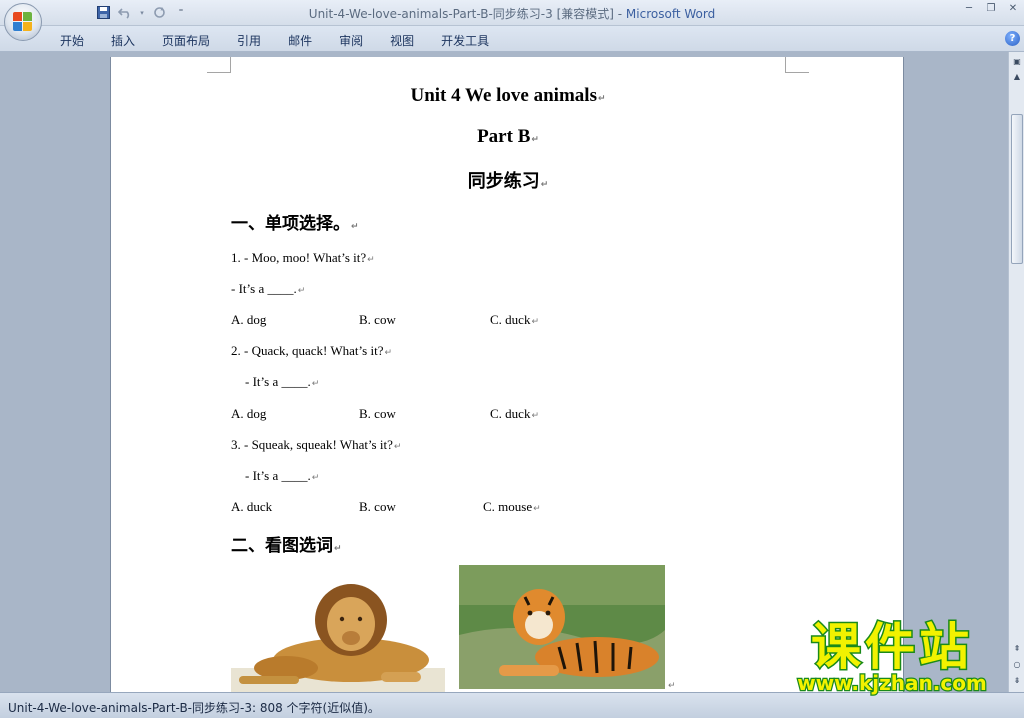  Describe the element at coordinates (186, 40) in the screenshot. I see `tab-page-layout: 页面布局` at that location.